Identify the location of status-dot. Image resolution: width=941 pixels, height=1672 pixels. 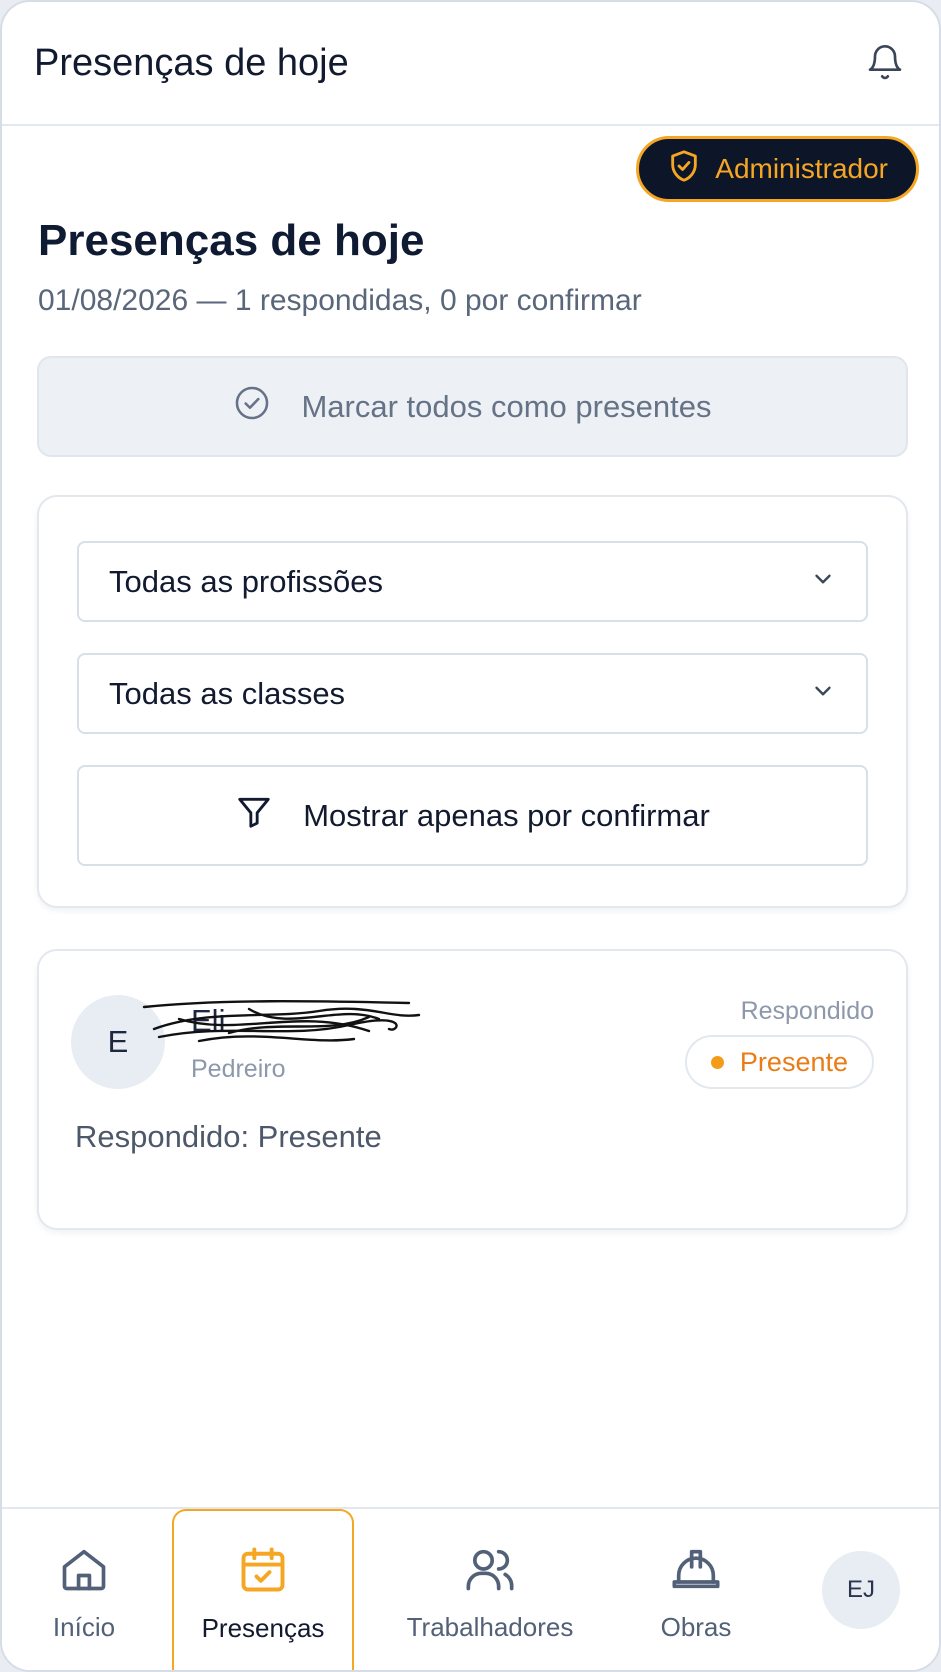
(717, 1062).